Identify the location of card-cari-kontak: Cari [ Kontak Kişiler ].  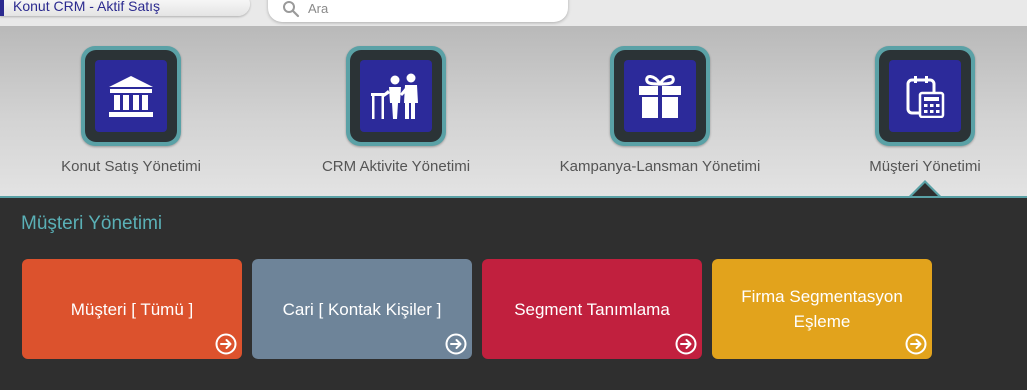
(362, 309).